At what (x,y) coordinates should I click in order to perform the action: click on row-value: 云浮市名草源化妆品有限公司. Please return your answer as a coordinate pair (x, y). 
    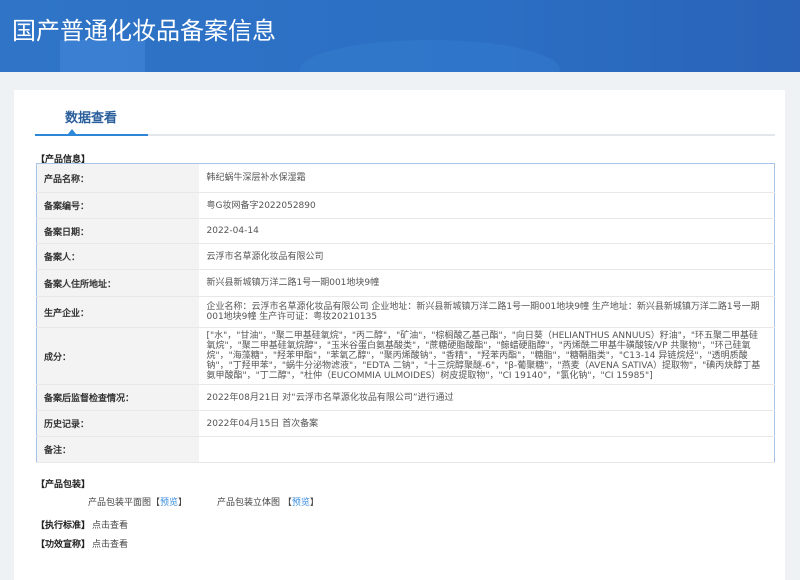
    Looking at the image, I should click on (486, 256).